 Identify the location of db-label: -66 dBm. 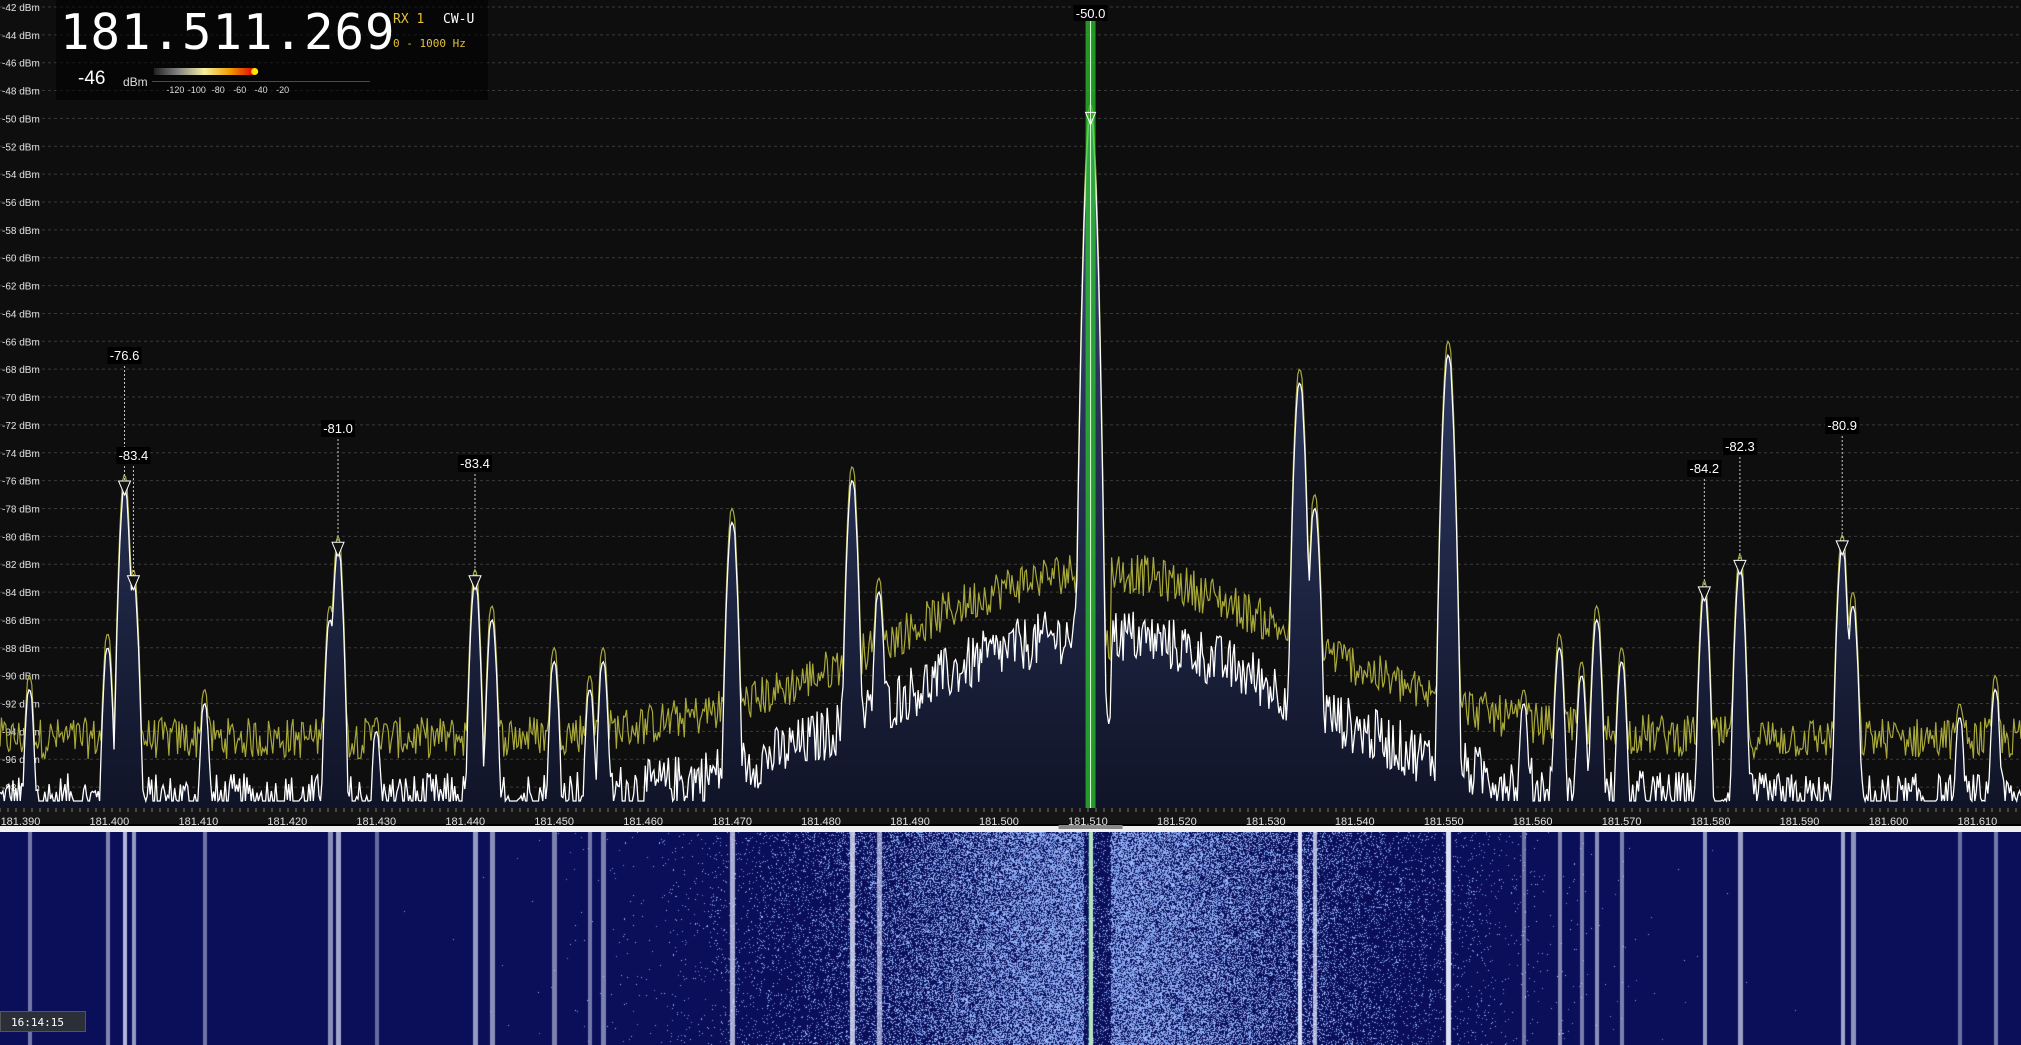
(21, 342).